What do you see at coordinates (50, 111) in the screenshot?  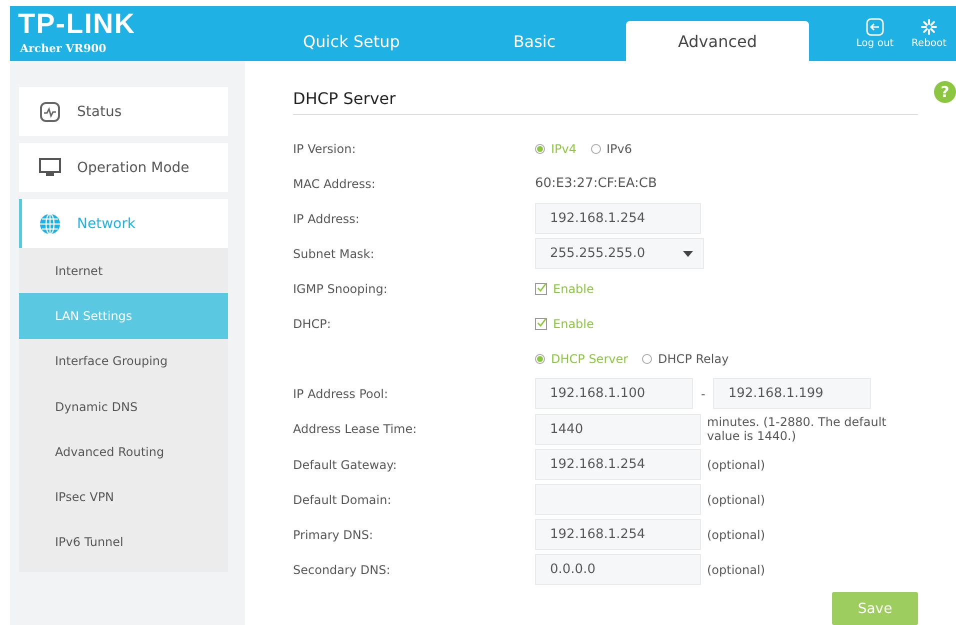 I see `status-icon` at bounding box center [50, 111].